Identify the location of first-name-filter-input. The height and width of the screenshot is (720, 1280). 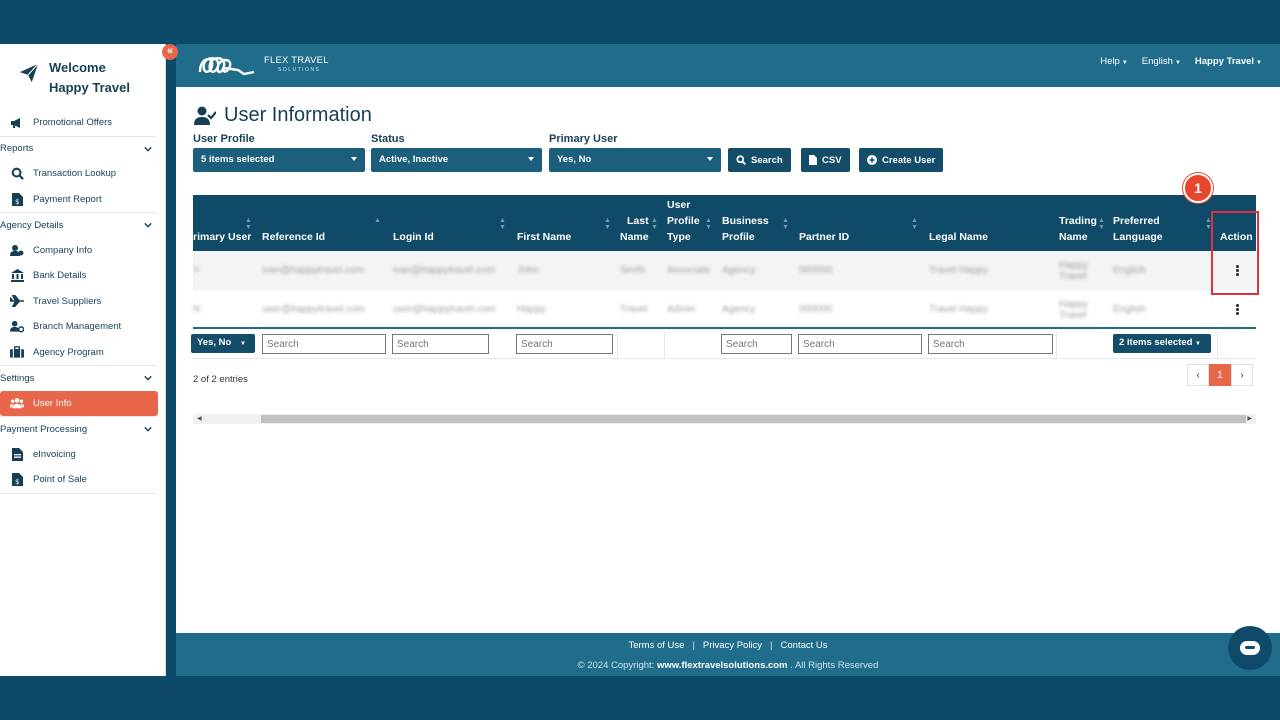
(564, 344).